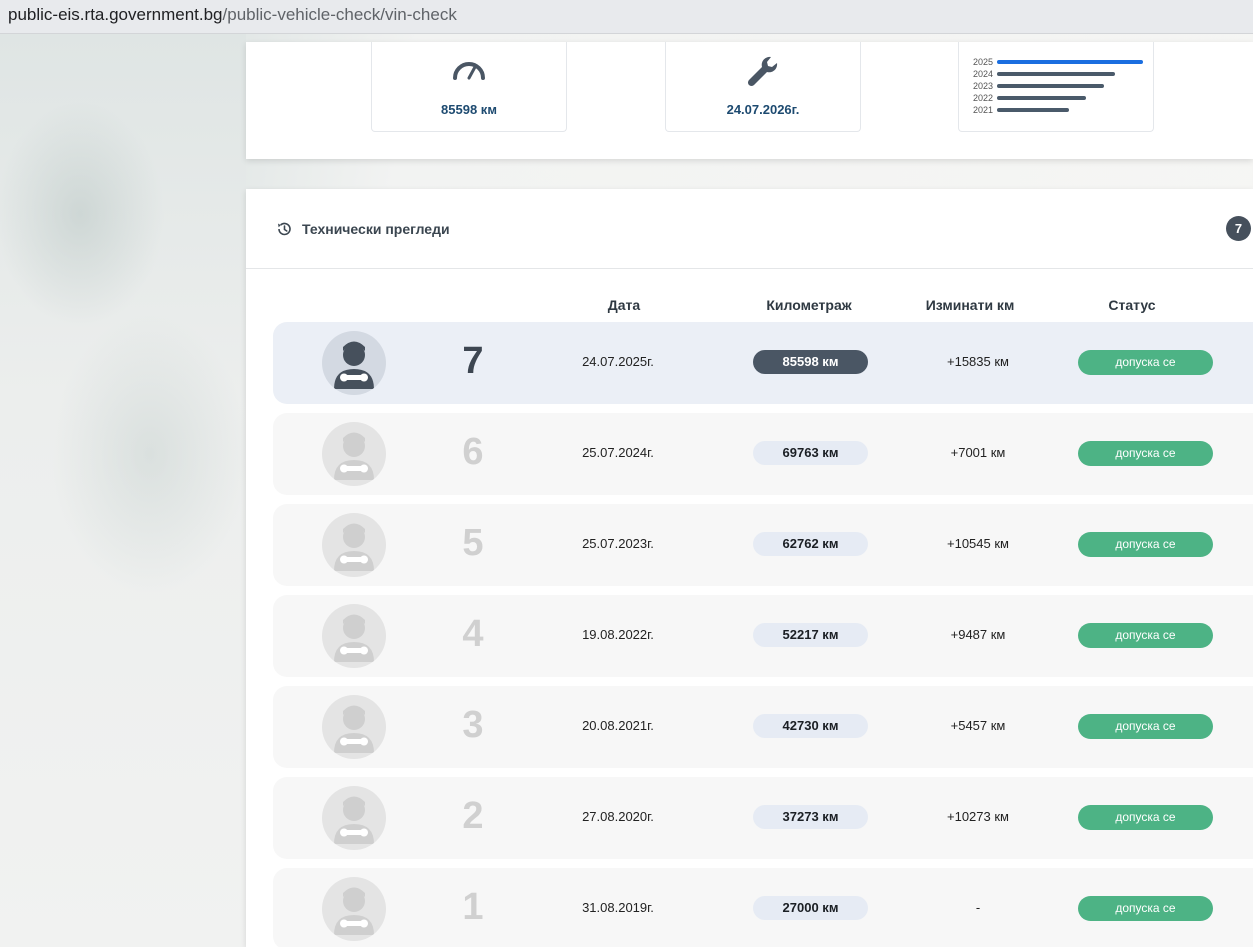 The width and height of the screenshot is (1253, 947). I want to click on inspection-row: 1 31.08.2019г. 27000 км - допуска се, so click(763, 907).